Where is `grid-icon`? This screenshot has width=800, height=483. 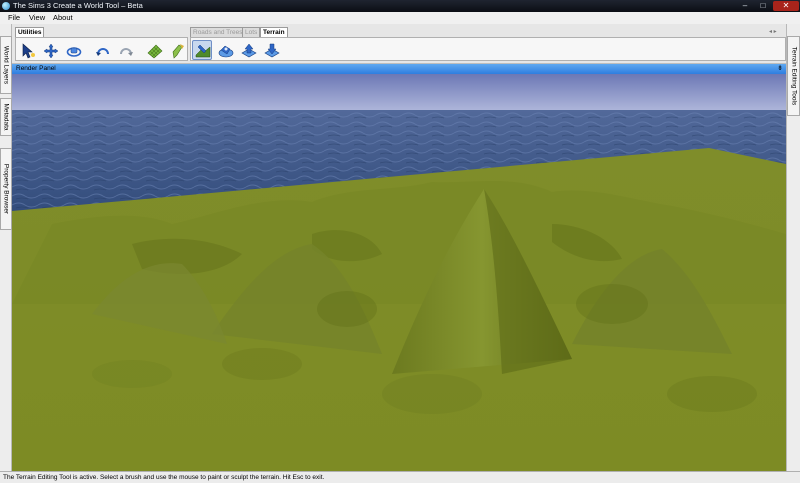
grid-icon is located at coordinates (154, 50).